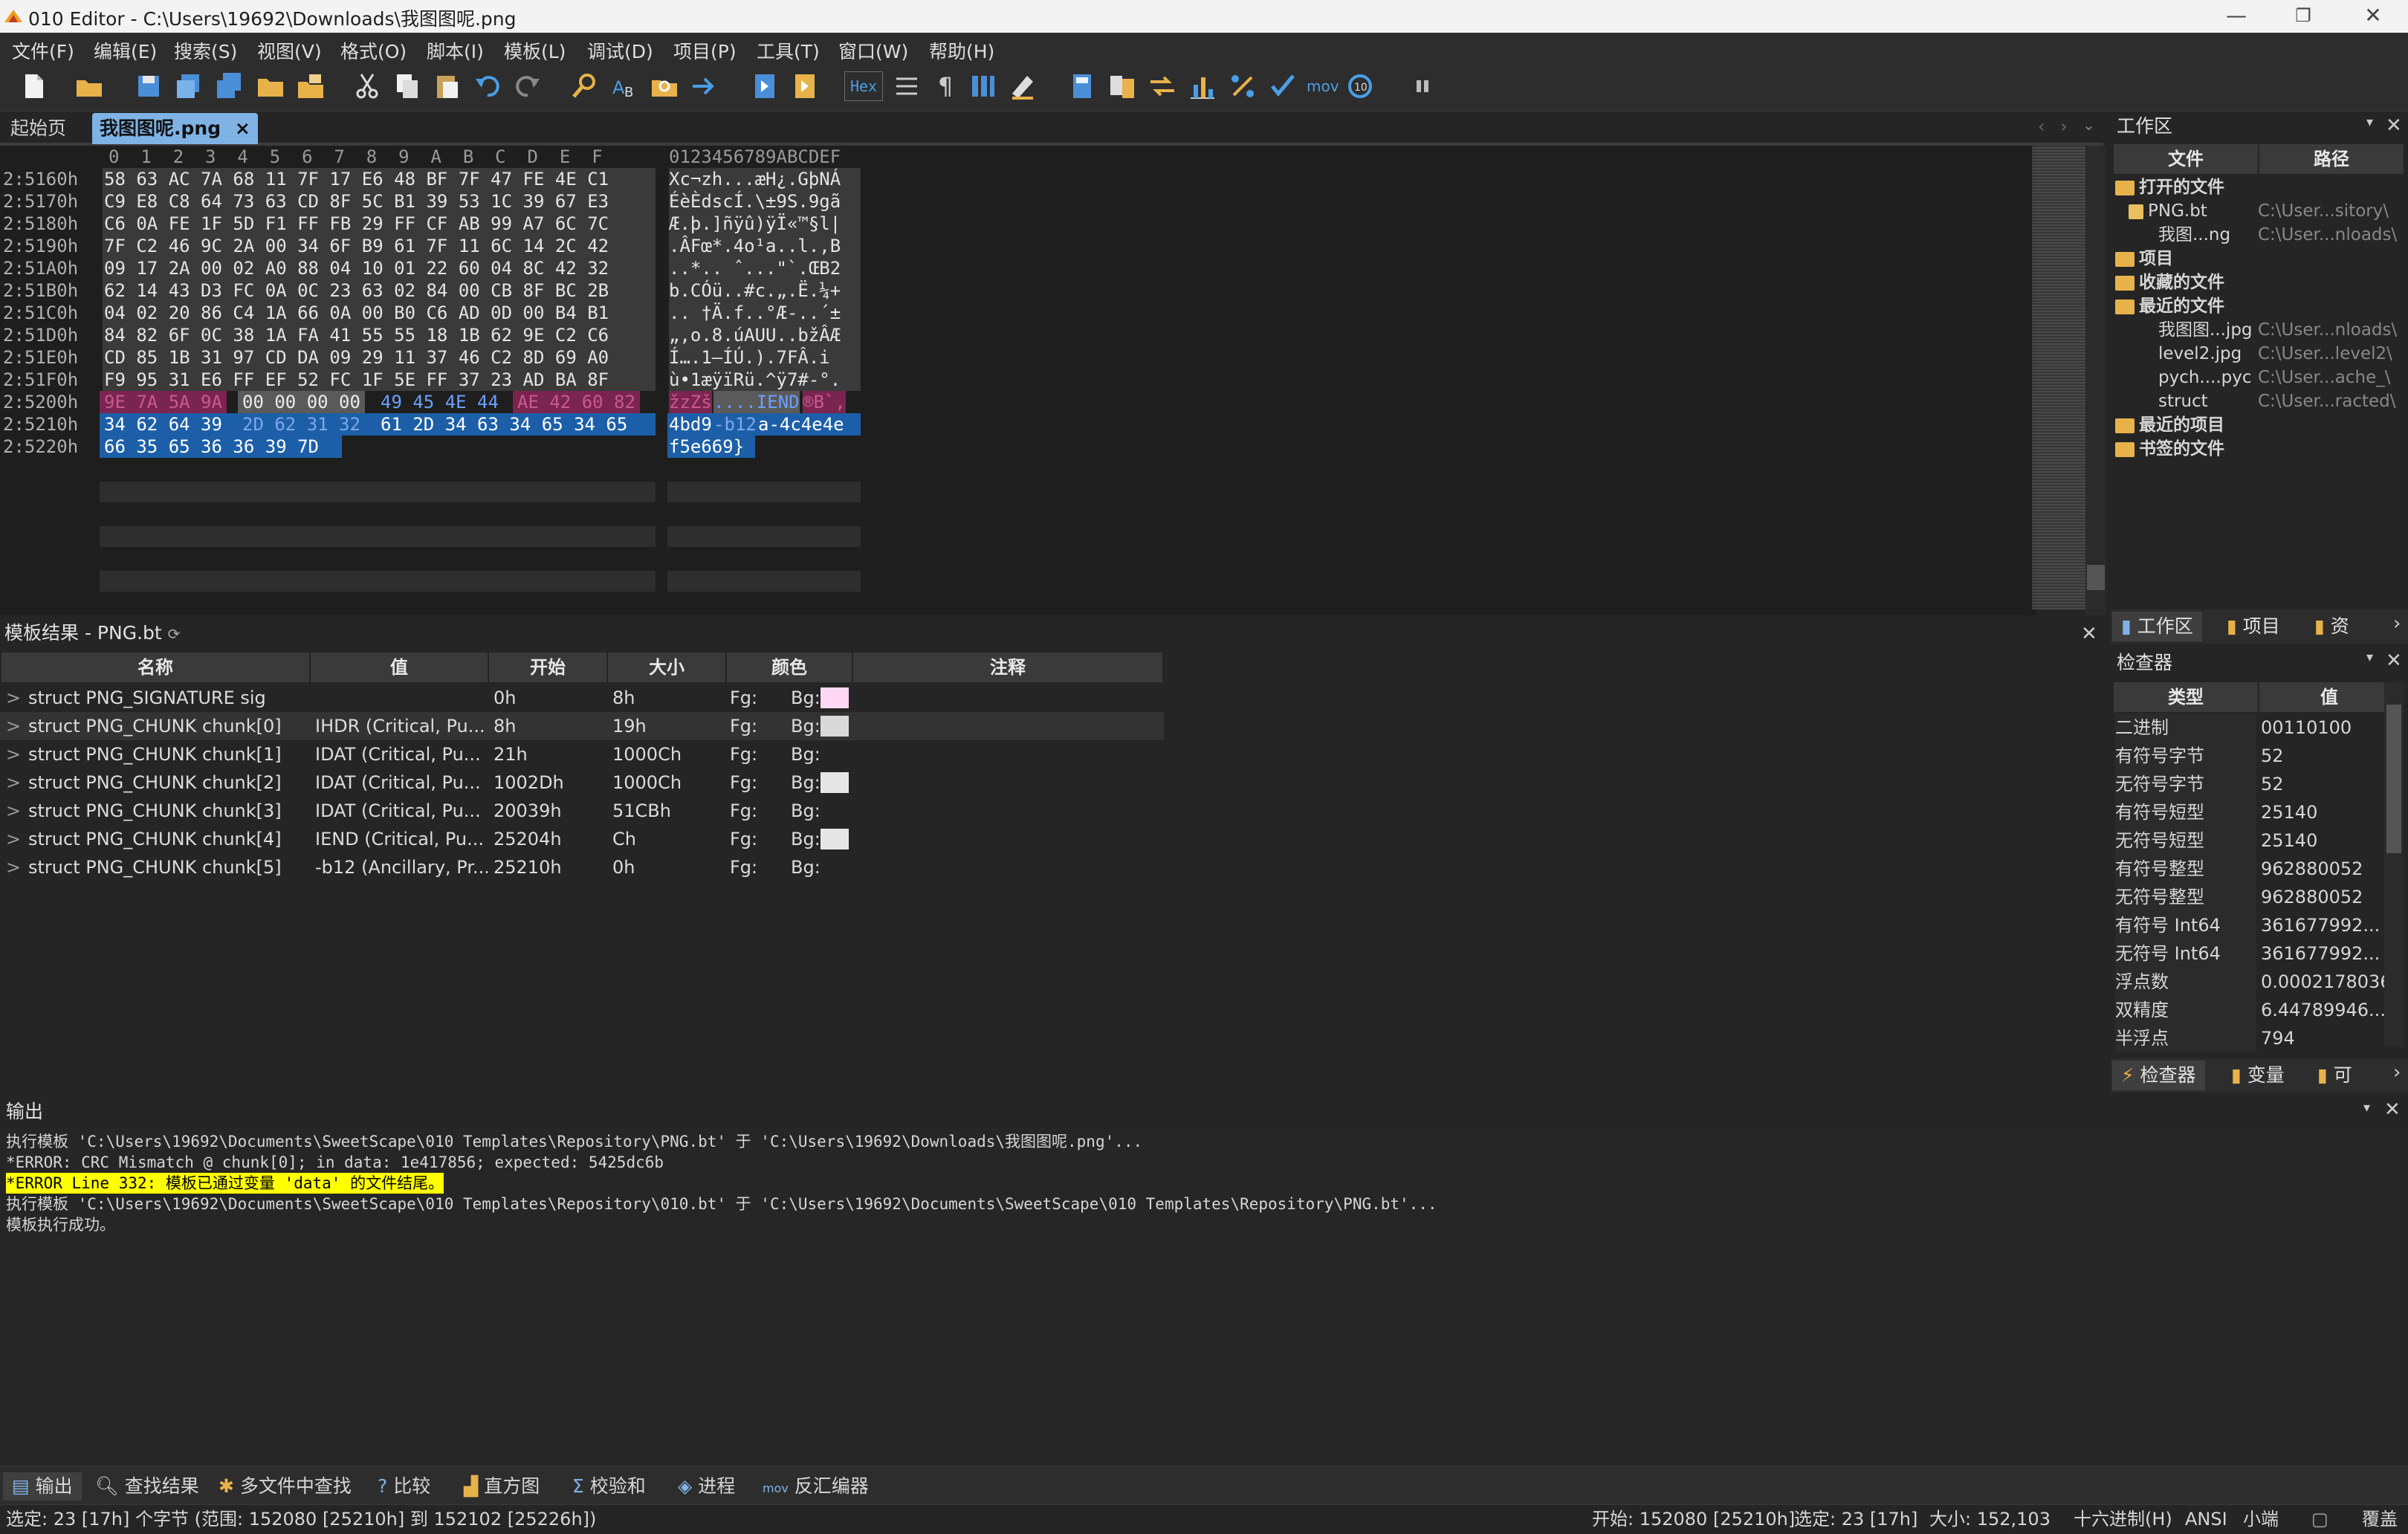 This screenshot has width=2408, height=1534. Describe the element at coordinates (766, 86) in the screenshot. I see `run-script-icon` at that location.